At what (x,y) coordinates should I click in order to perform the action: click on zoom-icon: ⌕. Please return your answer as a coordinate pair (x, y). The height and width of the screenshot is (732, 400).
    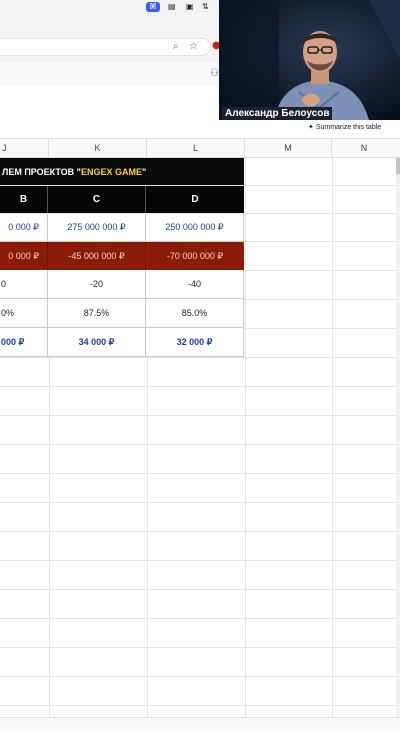
    Looking at the image, I should click on (176, 47).